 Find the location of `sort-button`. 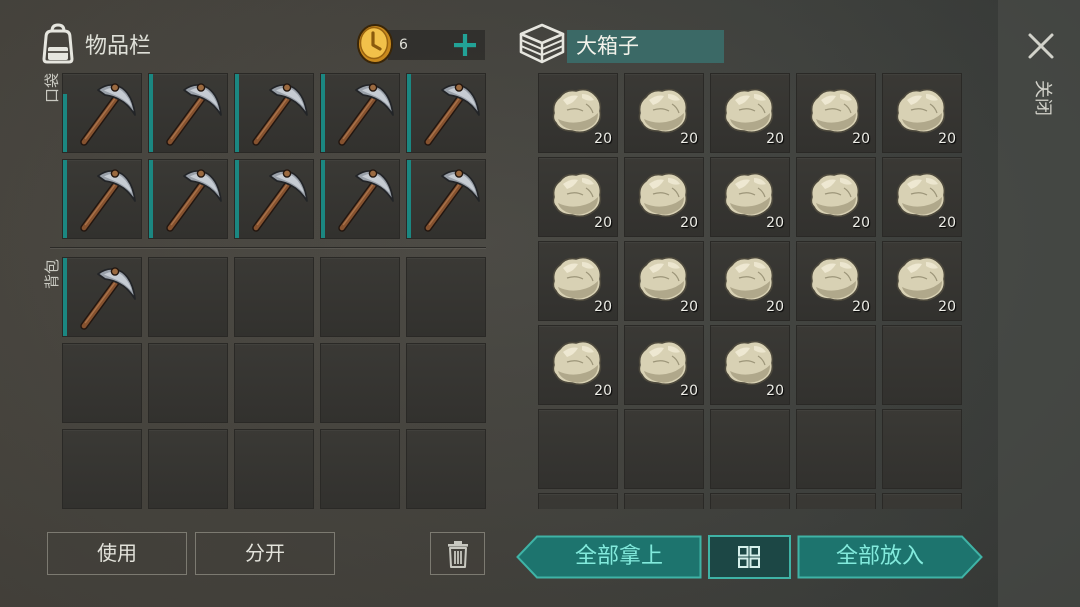

sort-button is located at coordinates (749, 557).